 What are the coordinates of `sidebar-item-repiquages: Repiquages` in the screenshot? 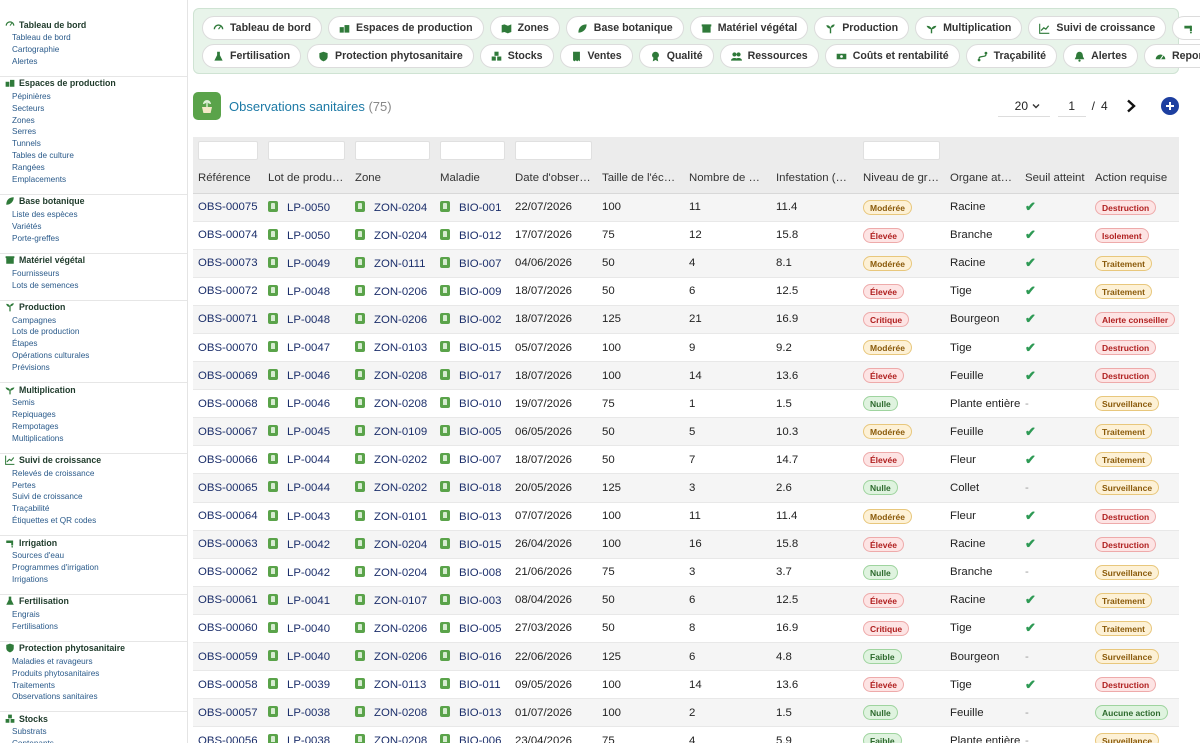 It's located at (96, 415).